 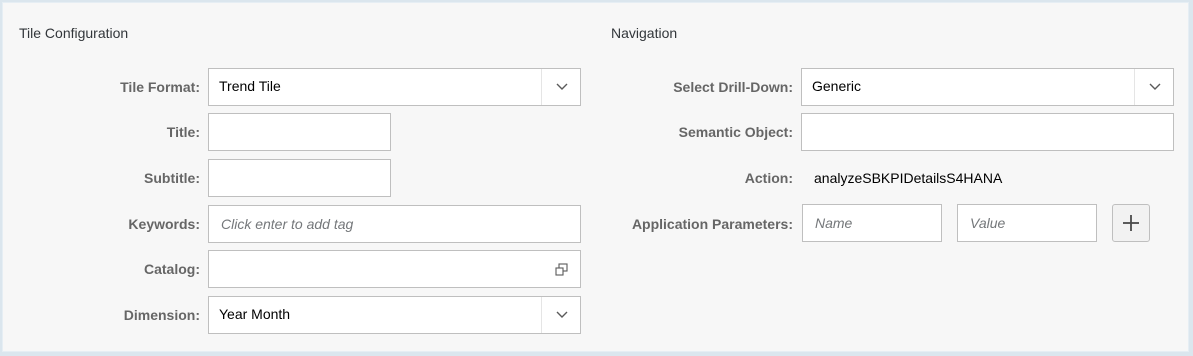 What do you see at coordinates (394, 315) in the screenshot?
I see `dimension-select: Year Month` at bounding box center [394, 315].